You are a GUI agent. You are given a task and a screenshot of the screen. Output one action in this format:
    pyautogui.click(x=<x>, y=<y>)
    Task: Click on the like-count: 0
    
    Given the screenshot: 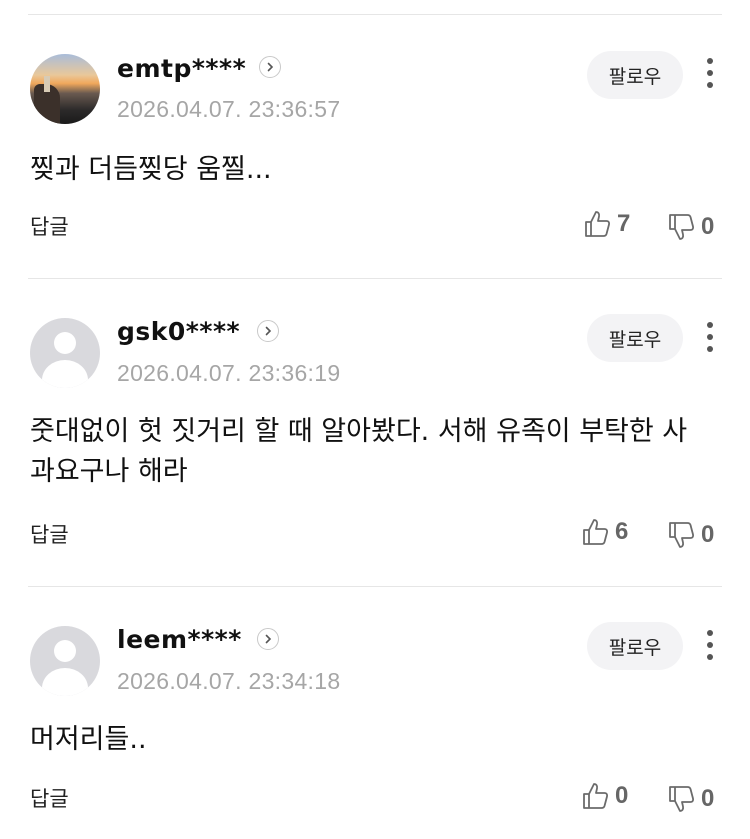 What is the action you would take?
    pyautogui.click(x=622, y=795)
    